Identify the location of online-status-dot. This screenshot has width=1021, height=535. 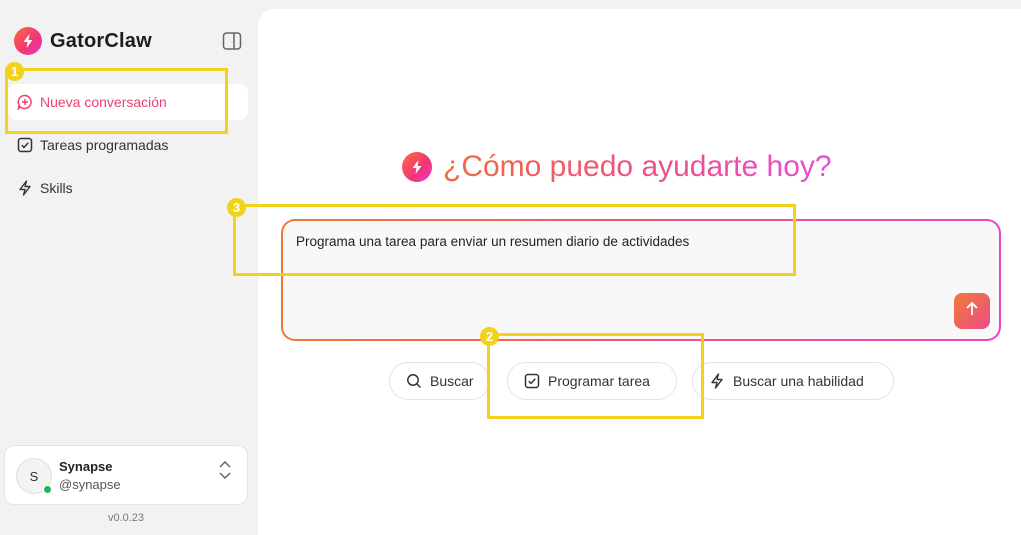
(47, 489).